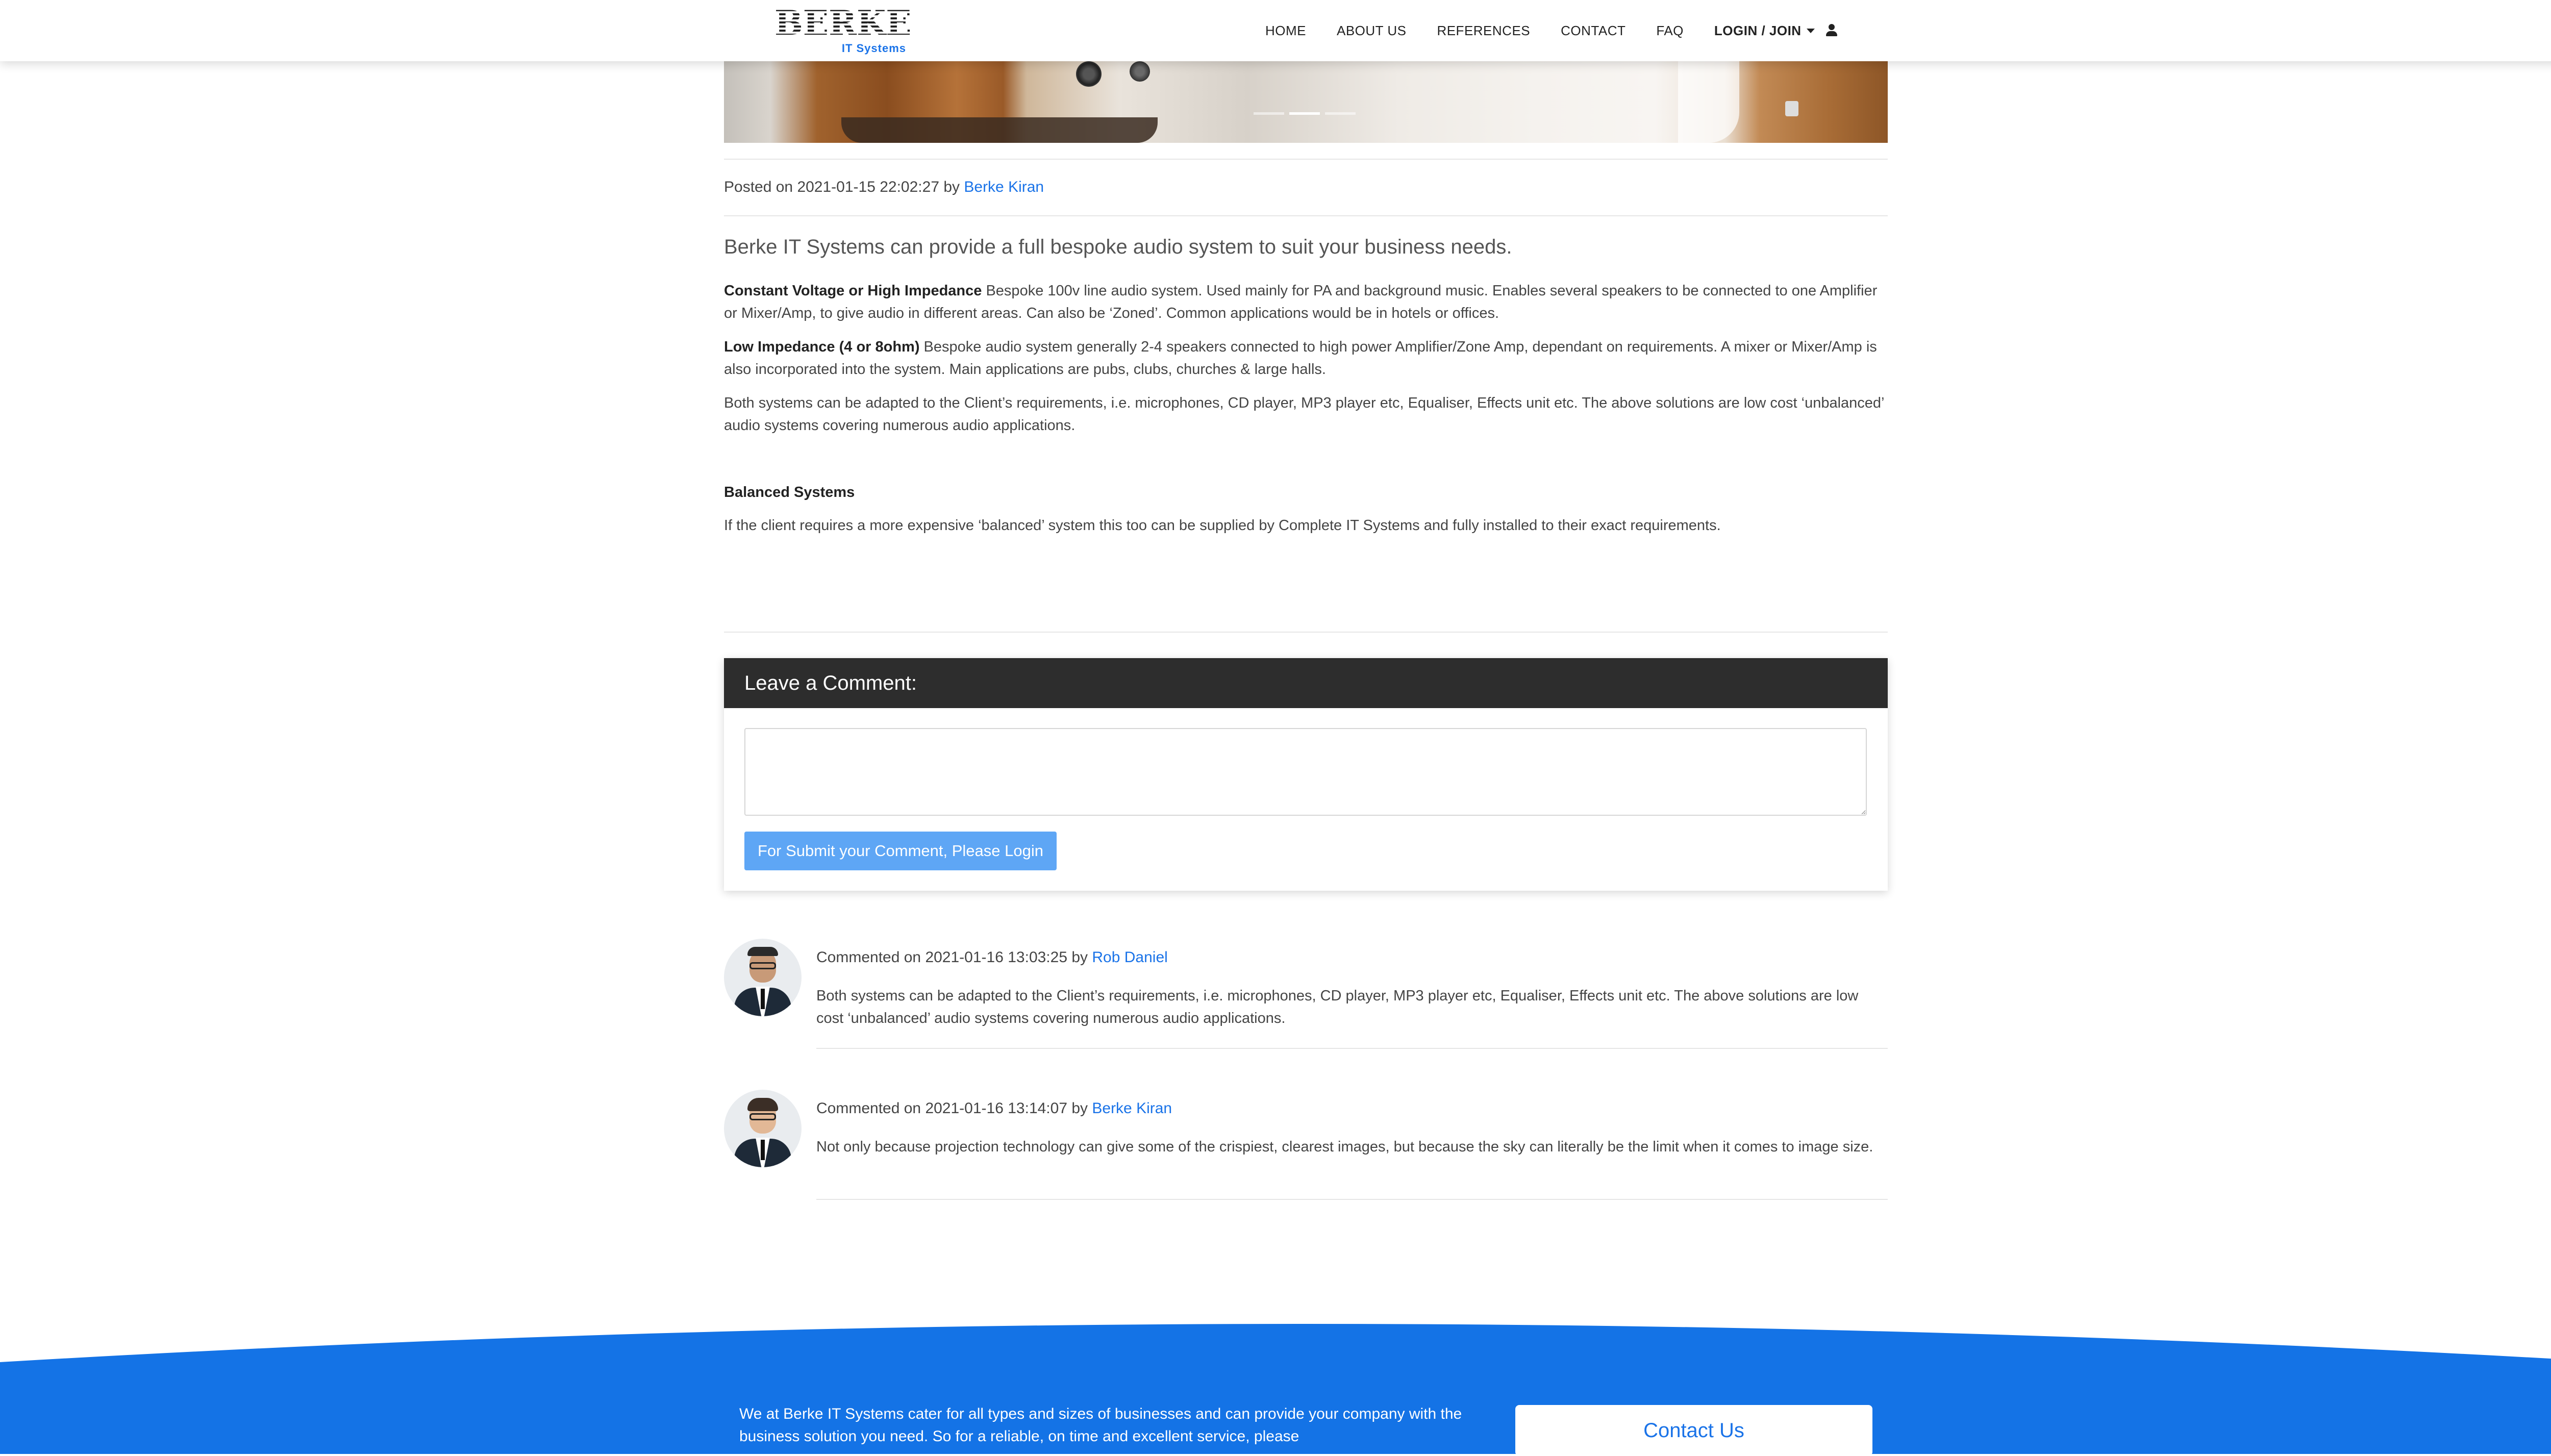 The width and height of the screenshot is (2551, 1456). Describe the element at coordinates (853, 291) in the screenshot. I see `paragraph-title: Constant Voltage or High Impedance` at that location.